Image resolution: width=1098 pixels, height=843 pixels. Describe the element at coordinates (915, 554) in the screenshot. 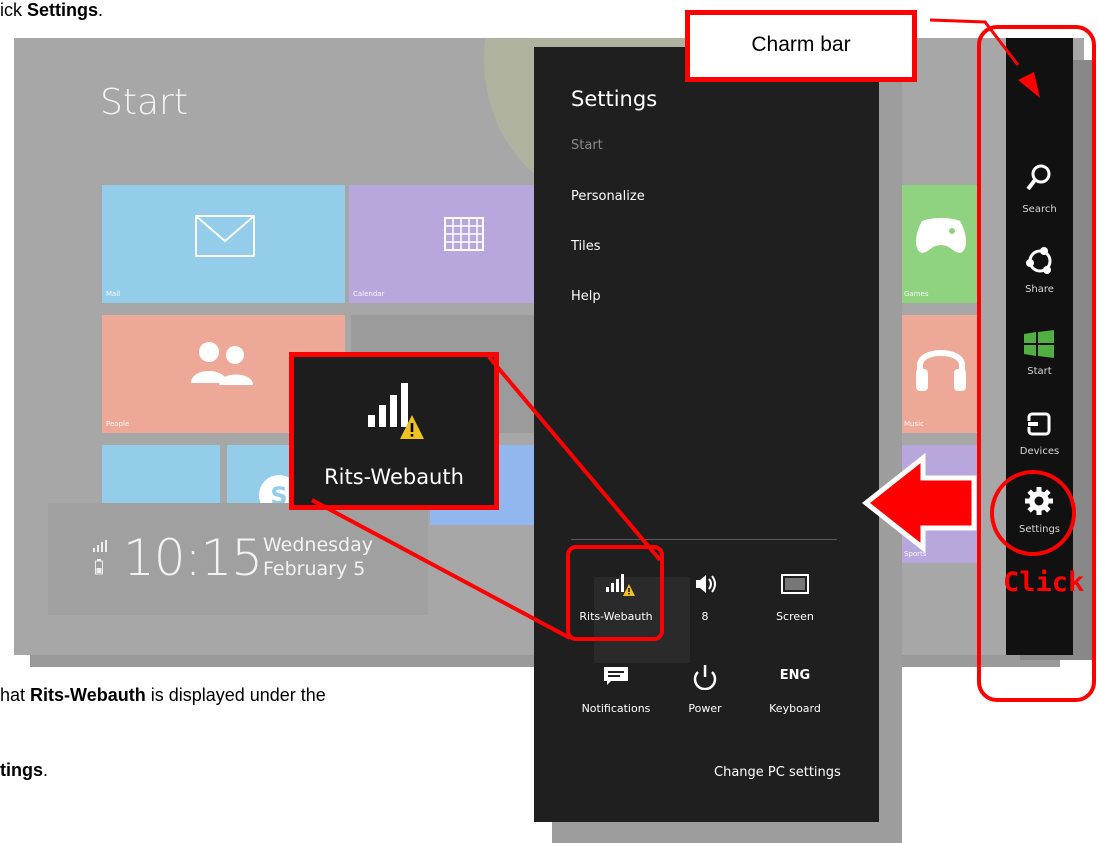

I see `tile-label: Sports` at that location.